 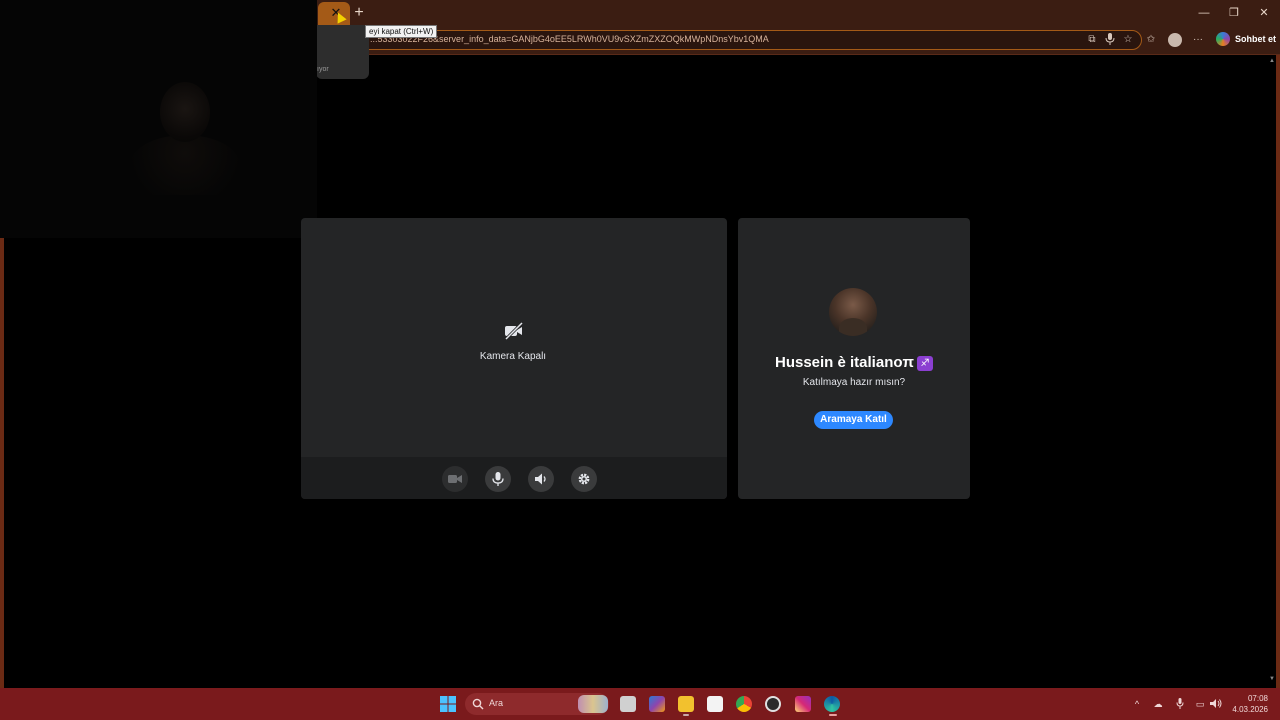 I want to click on self-camera-preview, so click(x=158, y=119).